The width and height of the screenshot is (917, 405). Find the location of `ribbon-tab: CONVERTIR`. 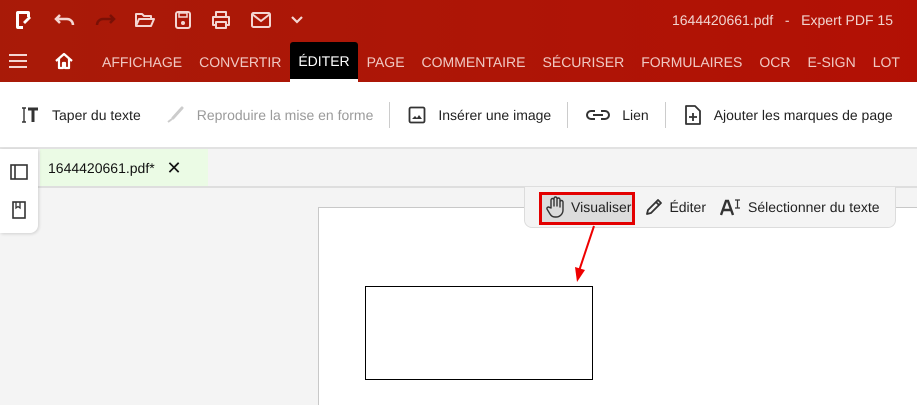

ribbon-tab: CONVERTIR is located at coordinates (240, 62).